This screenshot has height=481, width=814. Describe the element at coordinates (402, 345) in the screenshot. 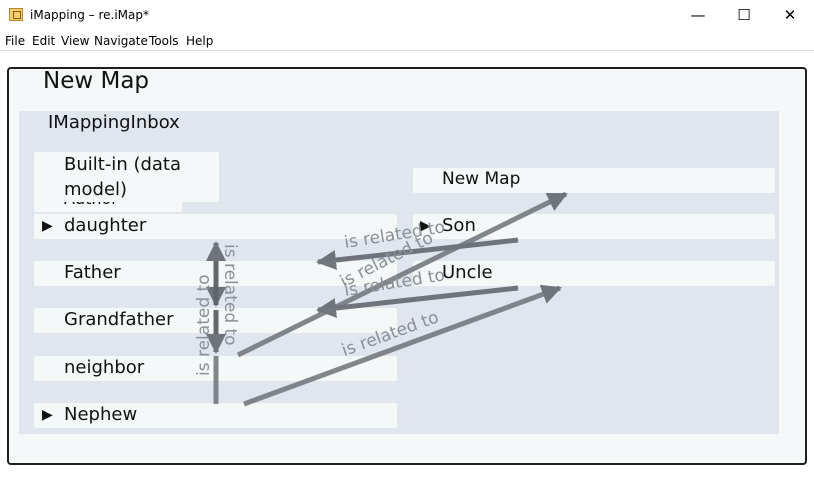

I see `edge-nephew-uncle` at that location.